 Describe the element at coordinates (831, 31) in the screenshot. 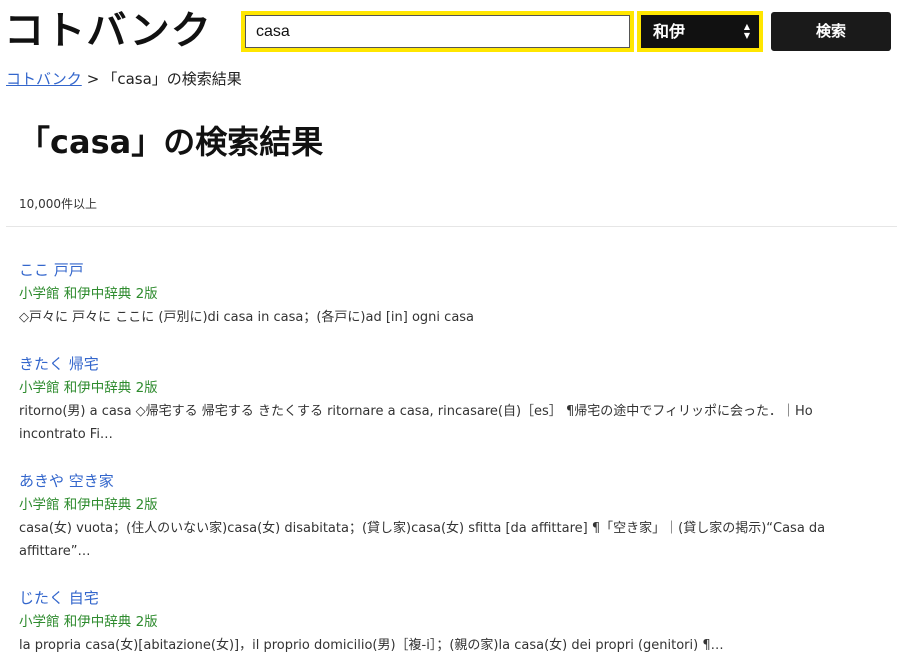

I see `search-button: 検索` at that location.